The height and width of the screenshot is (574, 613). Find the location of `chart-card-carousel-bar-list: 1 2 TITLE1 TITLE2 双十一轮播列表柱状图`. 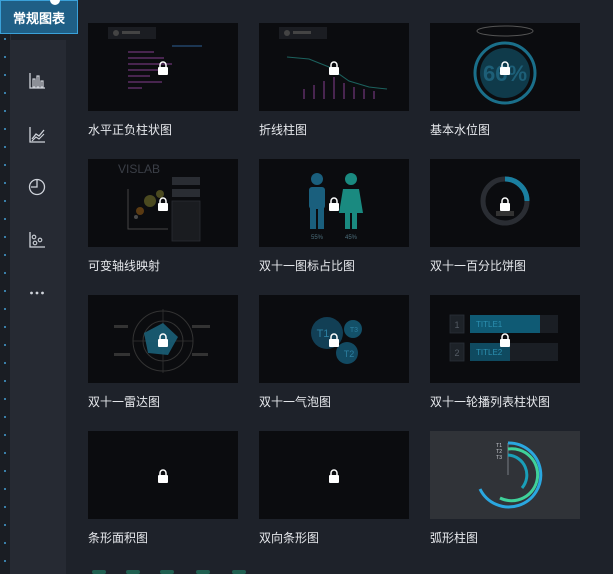

chart-card-carousel-bar-list: 1 2 TITLE1 TITLE2 双十一轮播列表柱状图 is located at coordinates (505, 352).